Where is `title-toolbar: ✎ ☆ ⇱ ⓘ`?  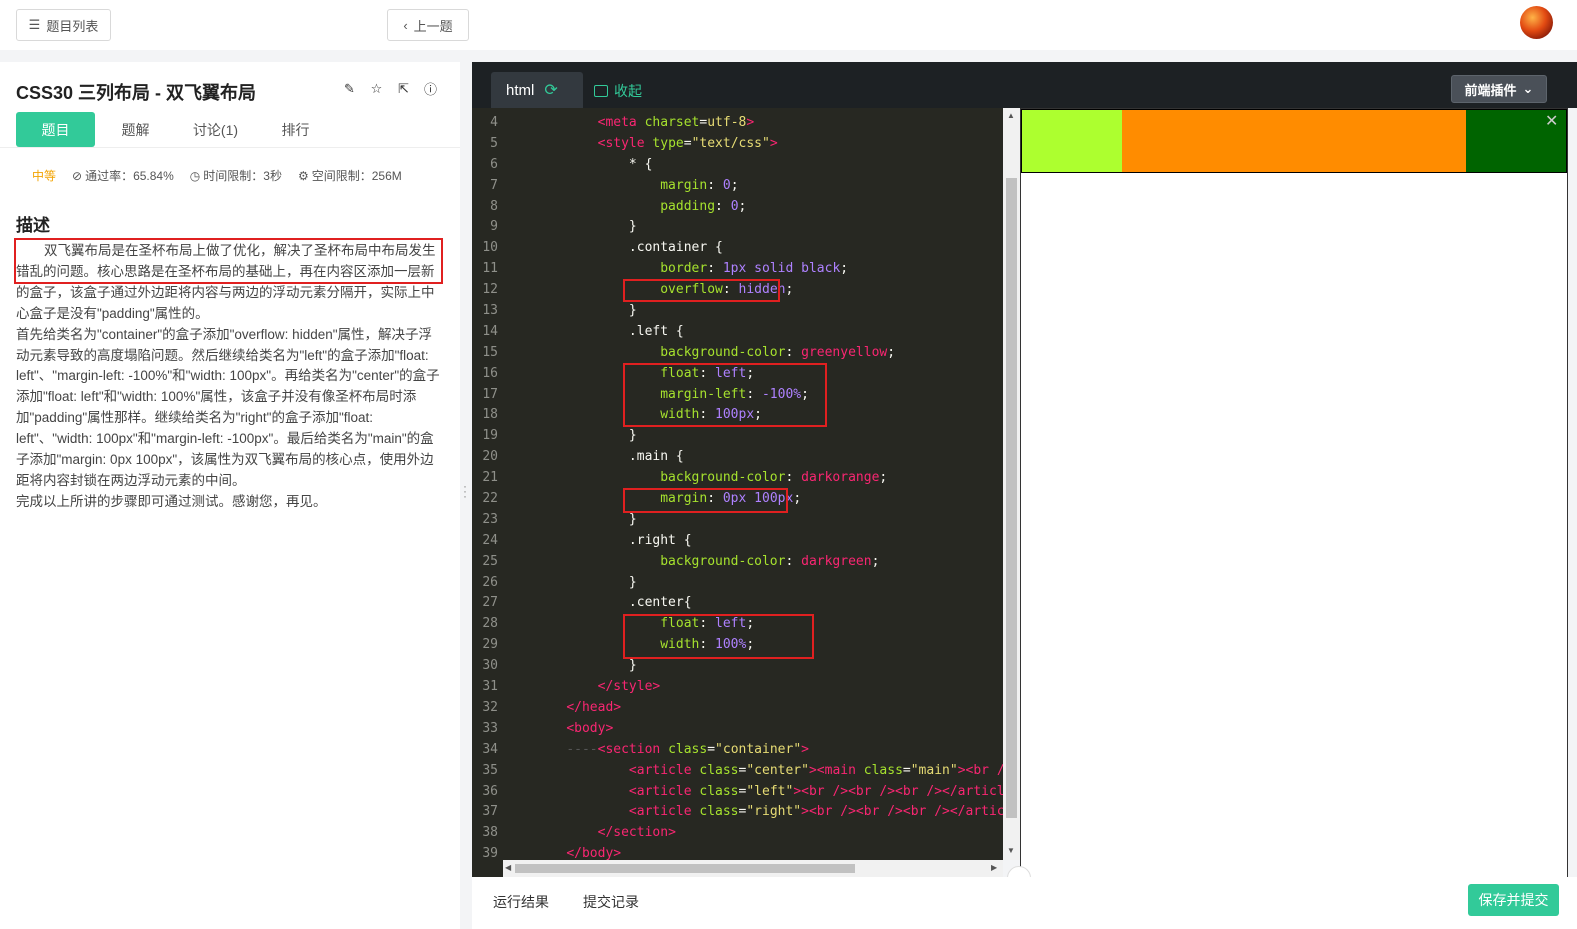
title-toolbar: ✎ ☆ ⇱ ⓘ is located at coordinates (390, 89).